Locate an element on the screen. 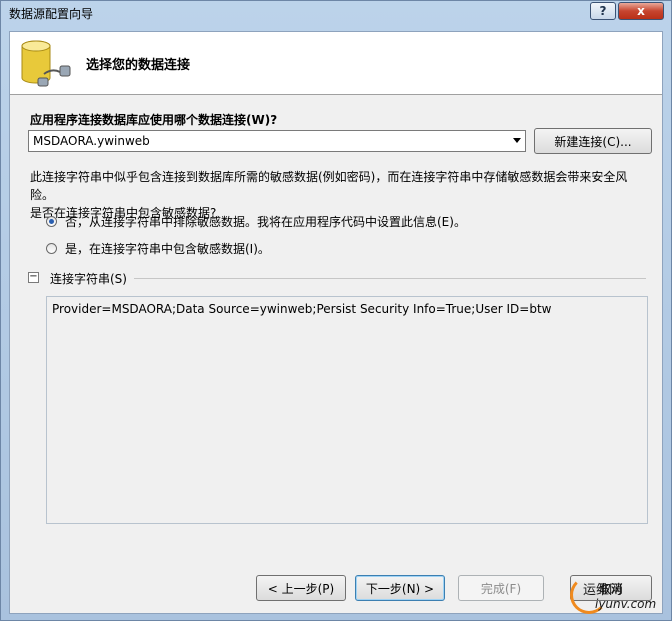  wizard-header: 选择您的数据连接 is located at coordinates (336, 63).